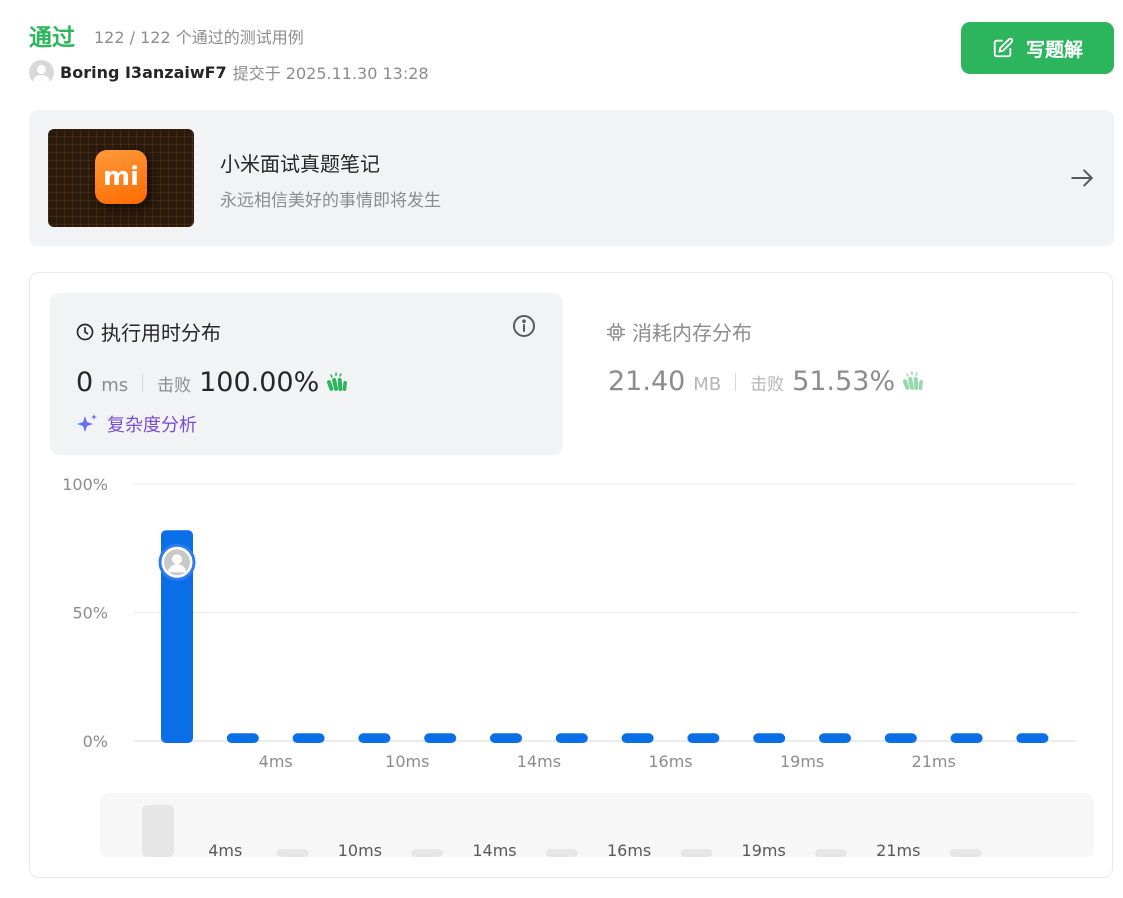 The height and width of the screenshot is (898, 1123). I want to click on promo-subtitle: 永远相信美好的事情即将发生, so click(330, 201).